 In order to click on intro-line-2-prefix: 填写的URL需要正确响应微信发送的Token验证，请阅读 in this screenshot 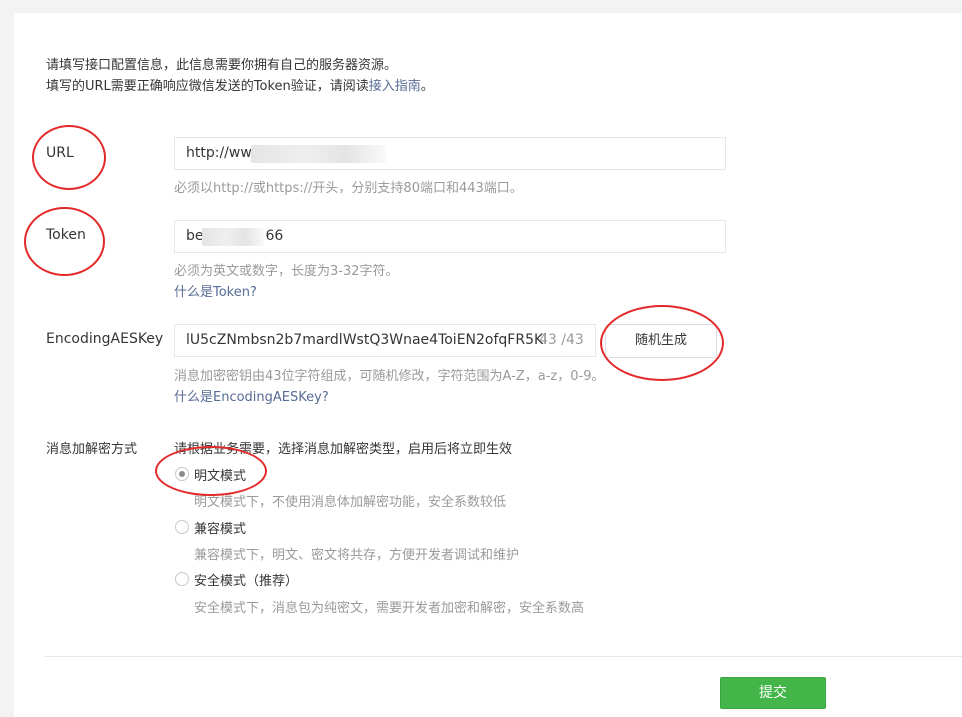, I will do `click(207, 86)`.